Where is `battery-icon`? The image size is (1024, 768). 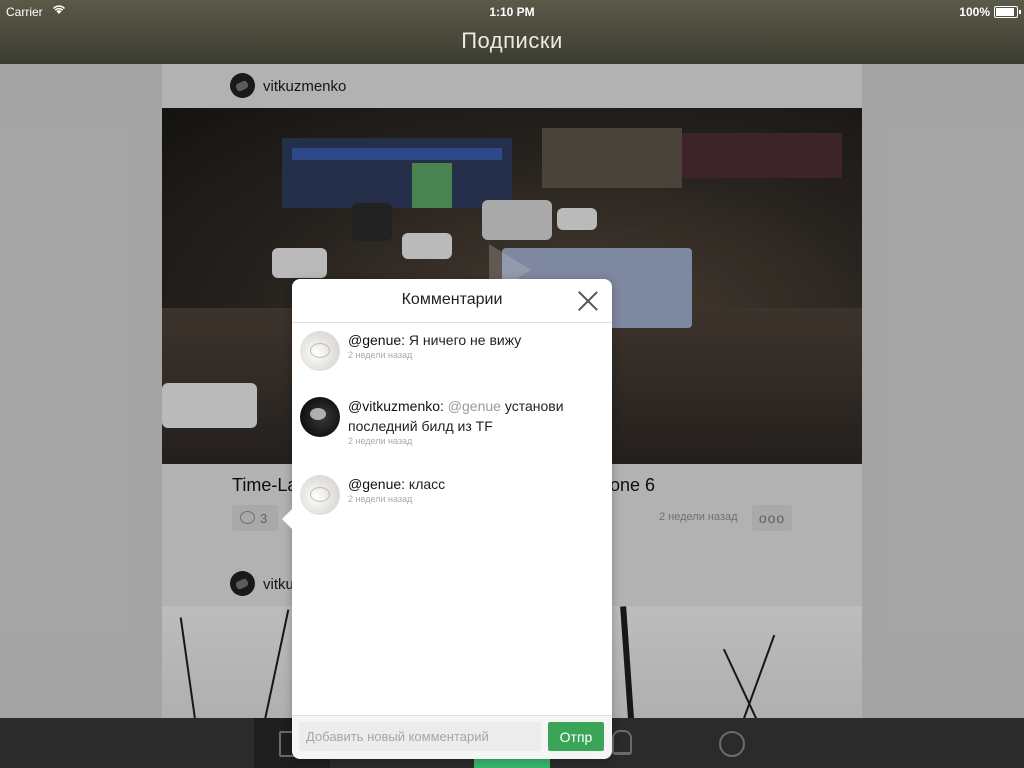 battery-icon is located at coordinates (1007, 12).